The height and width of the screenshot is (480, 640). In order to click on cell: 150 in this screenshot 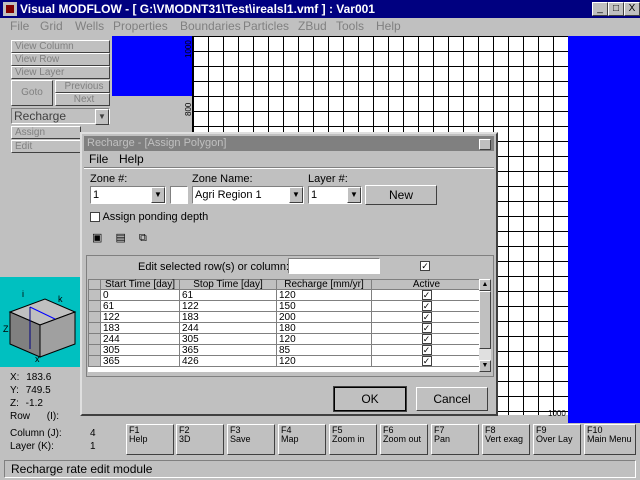, I will do `click(324, 306)`.